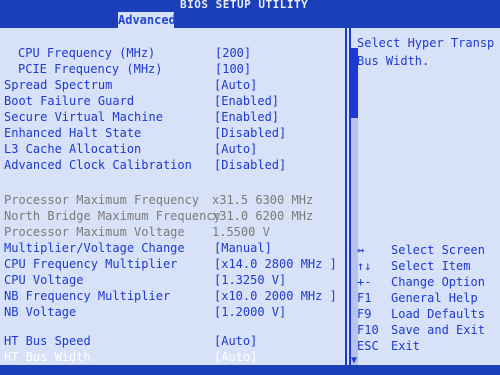 The height and width of the screenshot is (375, 500). I want to click on setting-label: Advanced Clock Calibration, so click(98, 165).